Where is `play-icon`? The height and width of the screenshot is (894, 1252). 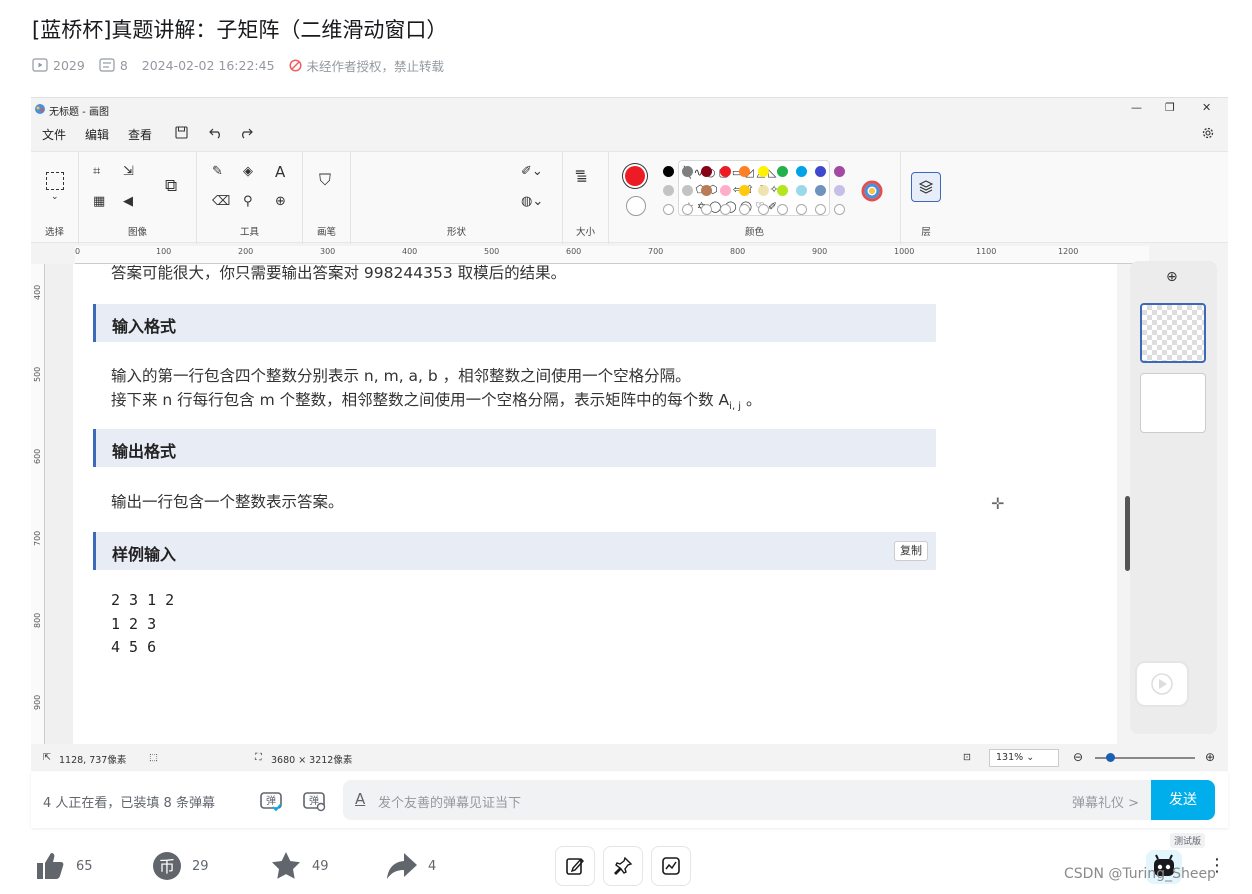
play-icon is located at coordinates (1162, 684).